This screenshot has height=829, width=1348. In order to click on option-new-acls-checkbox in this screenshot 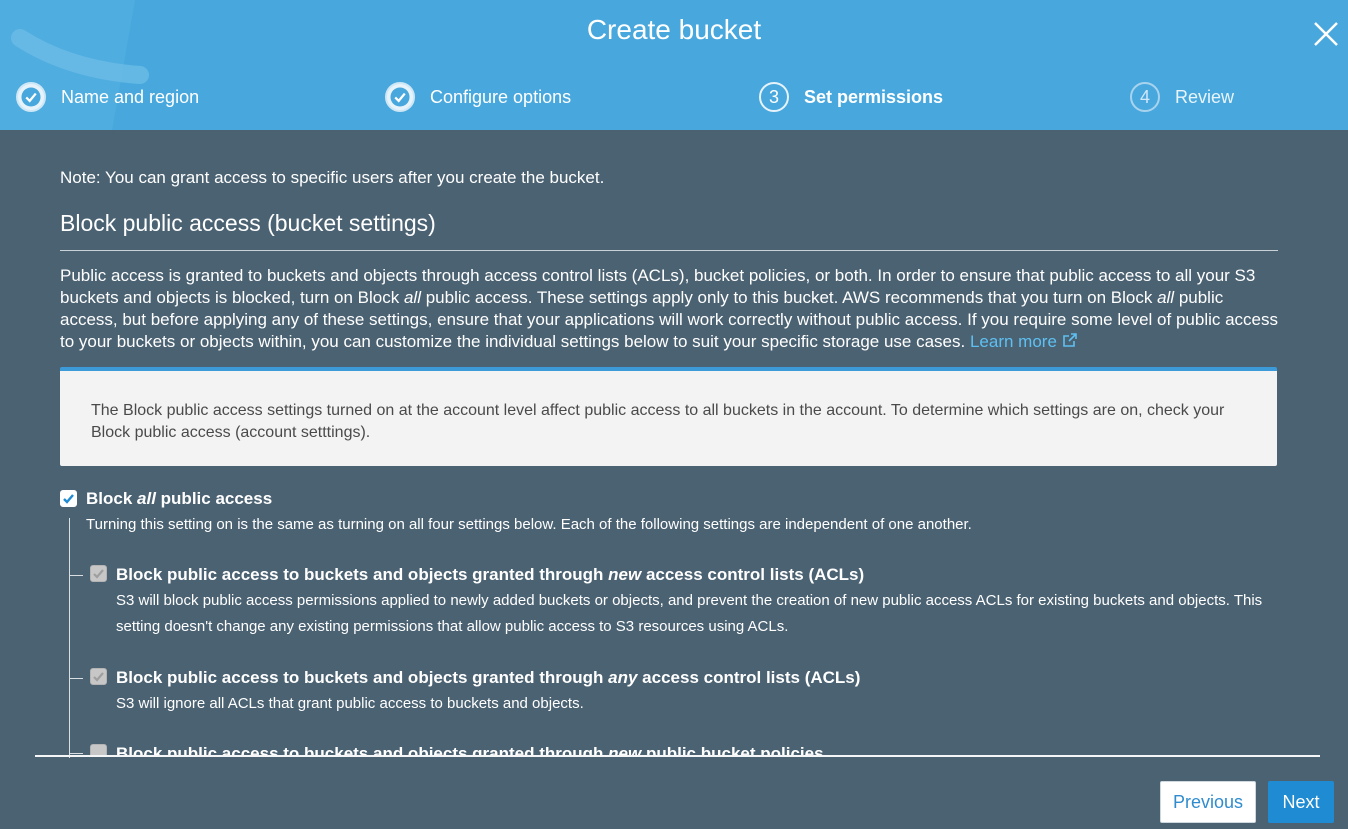, I will do `click(98, 573)`.